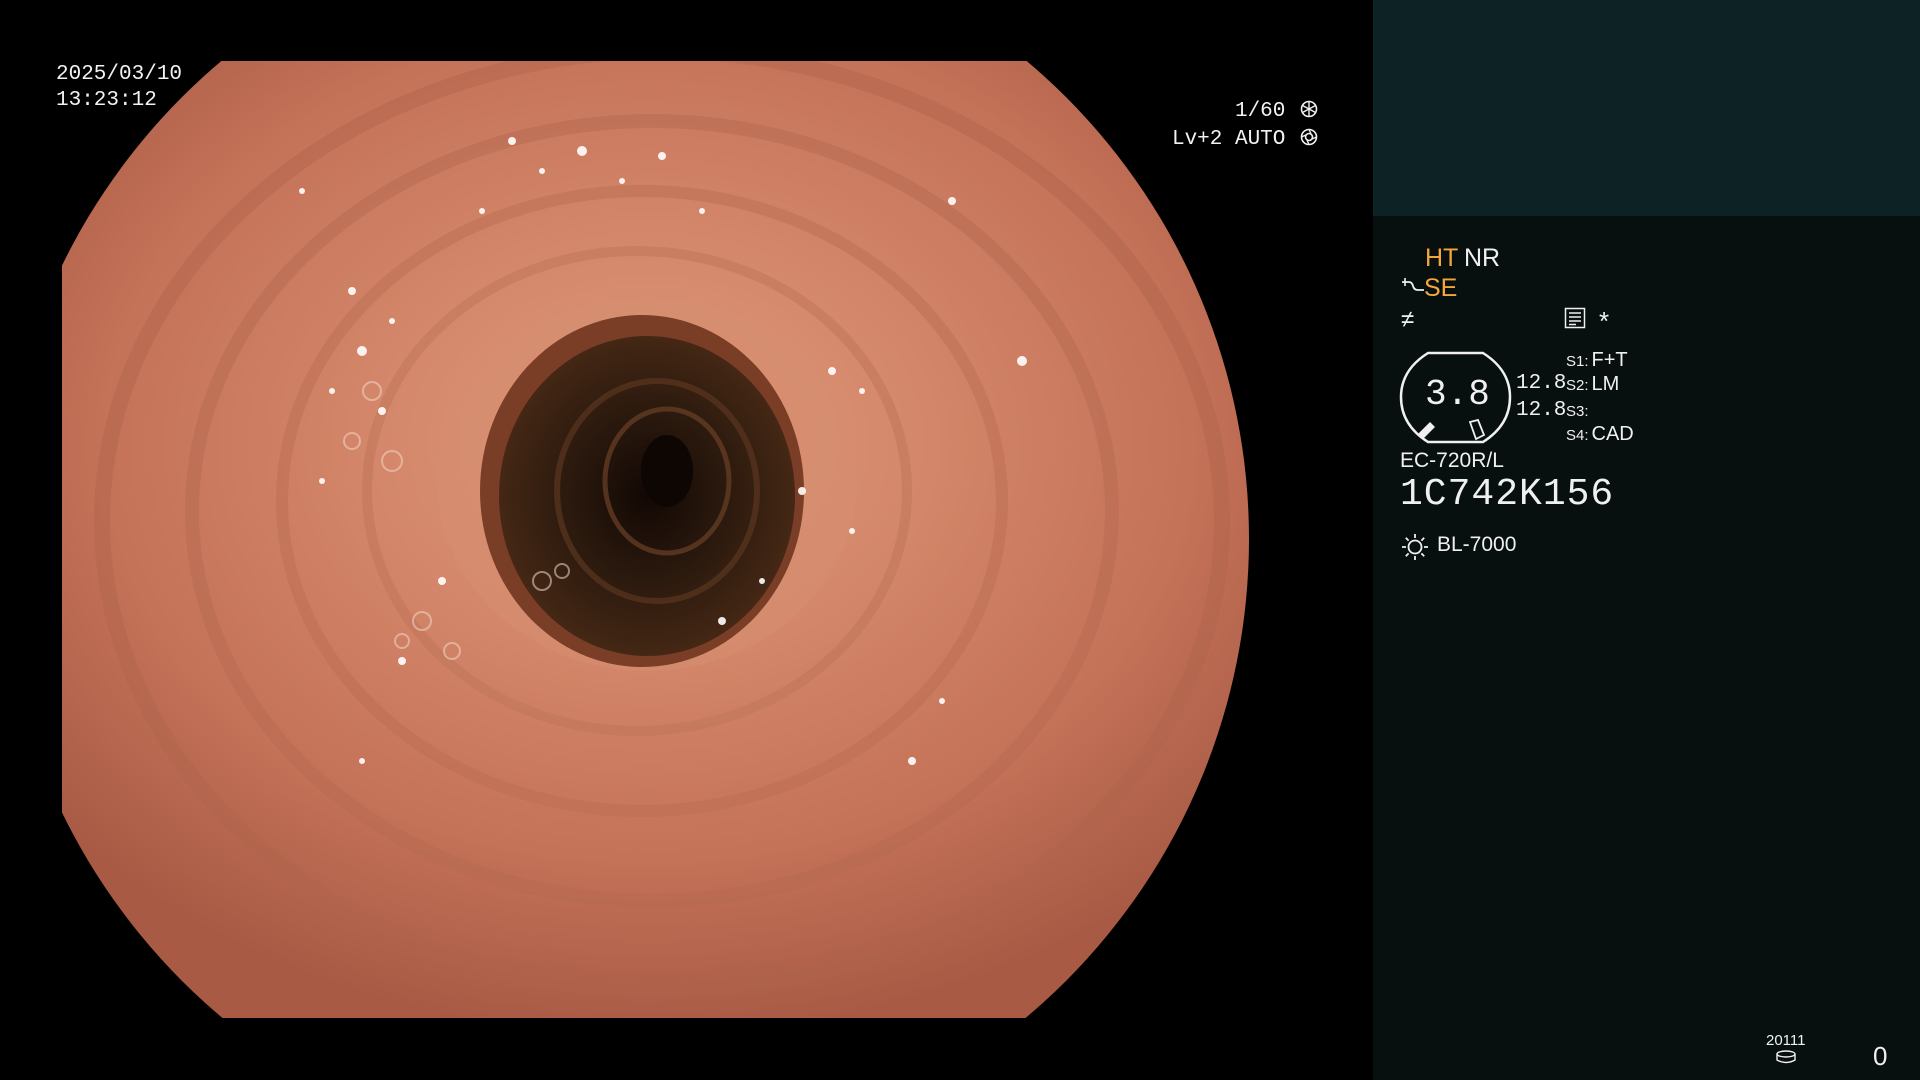 The height and width of the screenshot is (1080, 1920). What do you see at coordinates (1575, 318) in the screenshot?
I see `menu-list-icon` at bounding box center [1575, 318].